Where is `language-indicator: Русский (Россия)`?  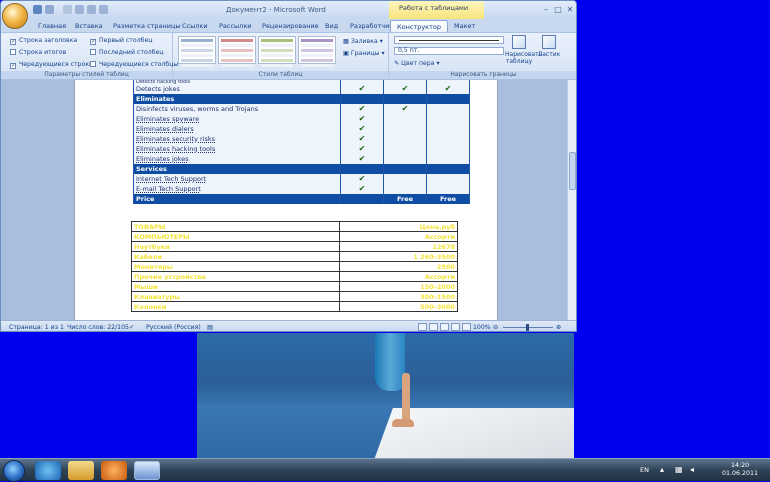
language-indicator: Русский (Россия) is located at coordinates (173, 327).